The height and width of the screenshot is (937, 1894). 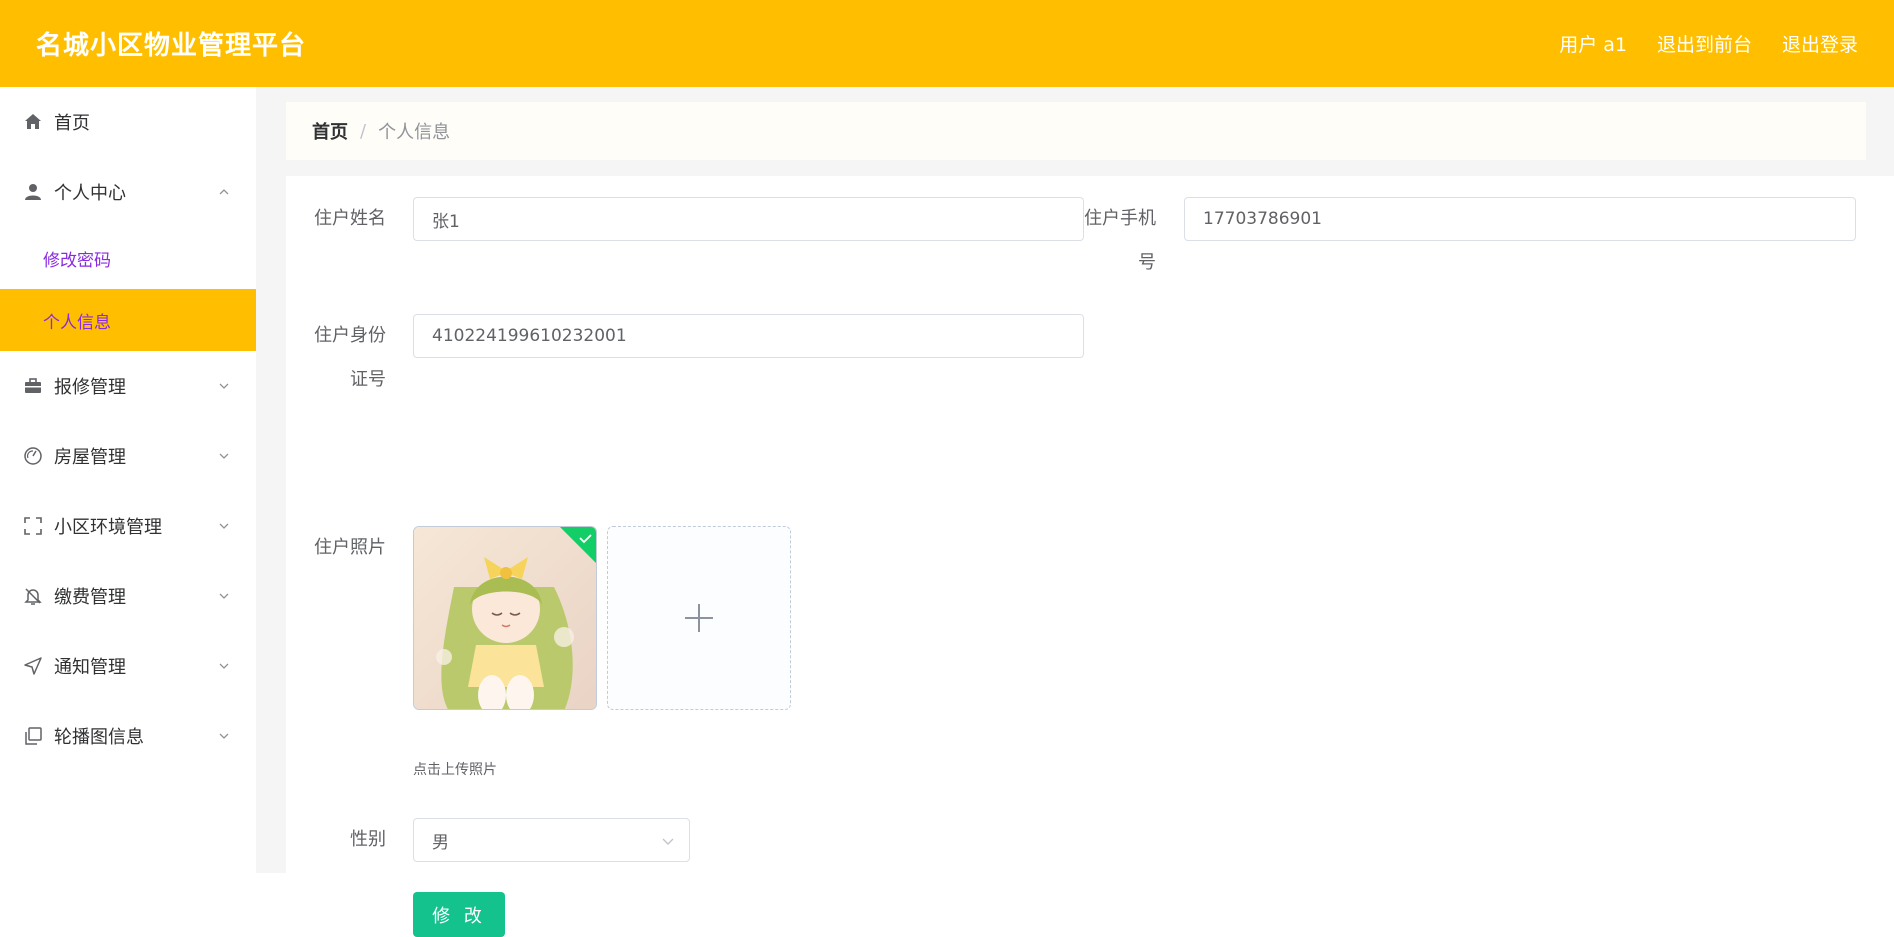 I want to click on upload-tip-text: 点击上传照片, so click(x=455, y=770).